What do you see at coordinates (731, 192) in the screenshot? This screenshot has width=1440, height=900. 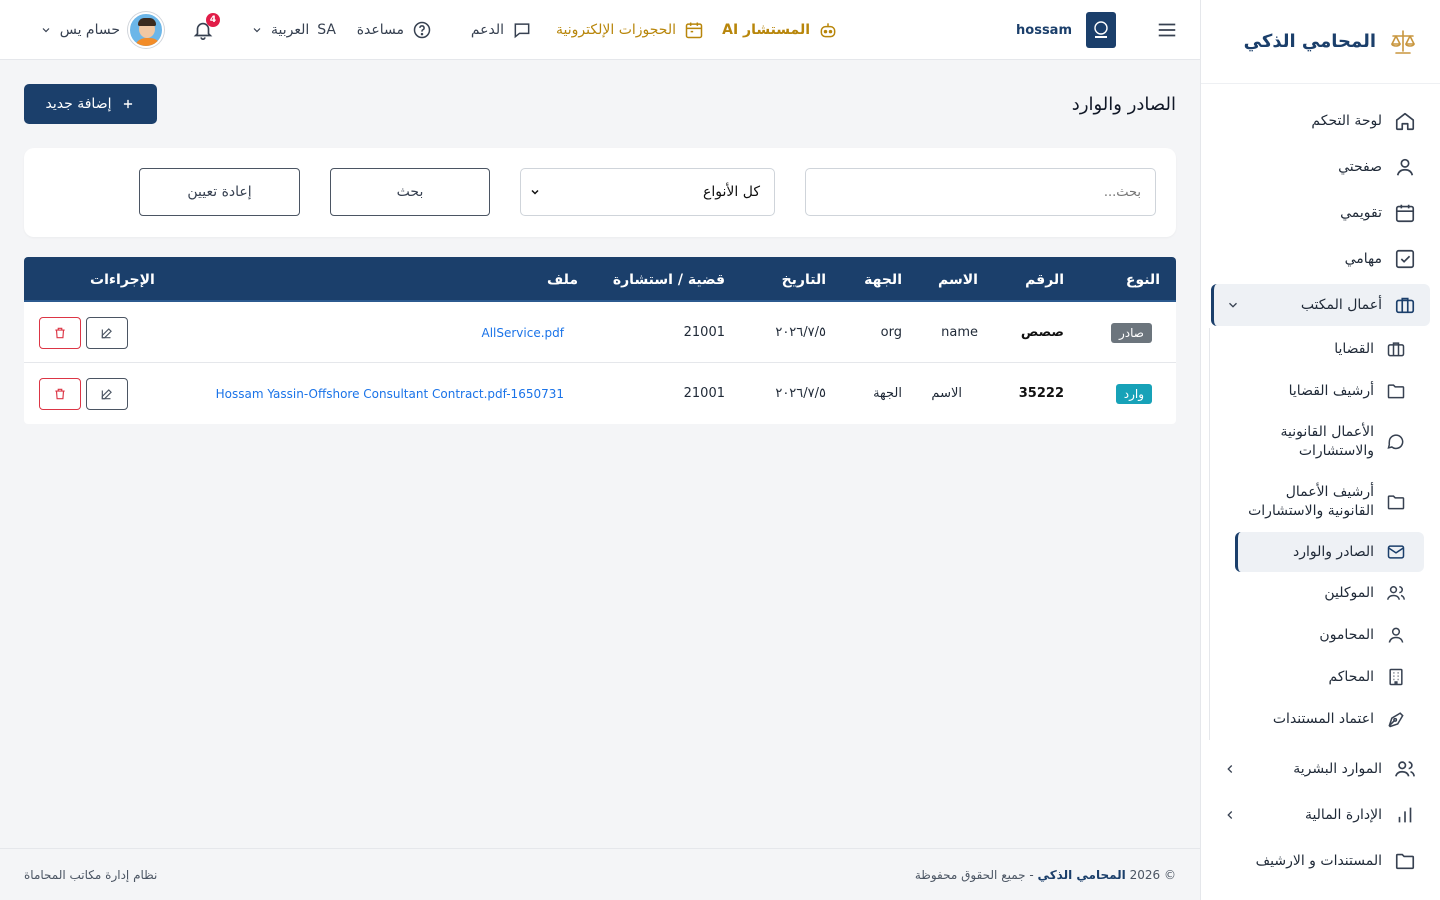 I see `type-select-value: كل الأنواع` at bounding box center [731, 192].